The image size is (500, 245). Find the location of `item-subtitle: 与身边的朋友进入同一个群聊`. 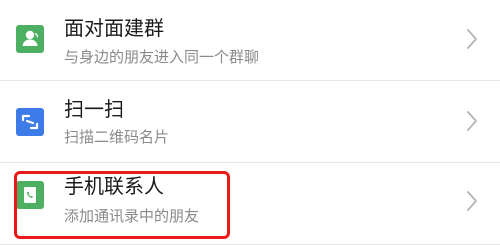

item-subtitle: 与身边的朋友进入同一个群聊 is located at coordinates (162, 57).